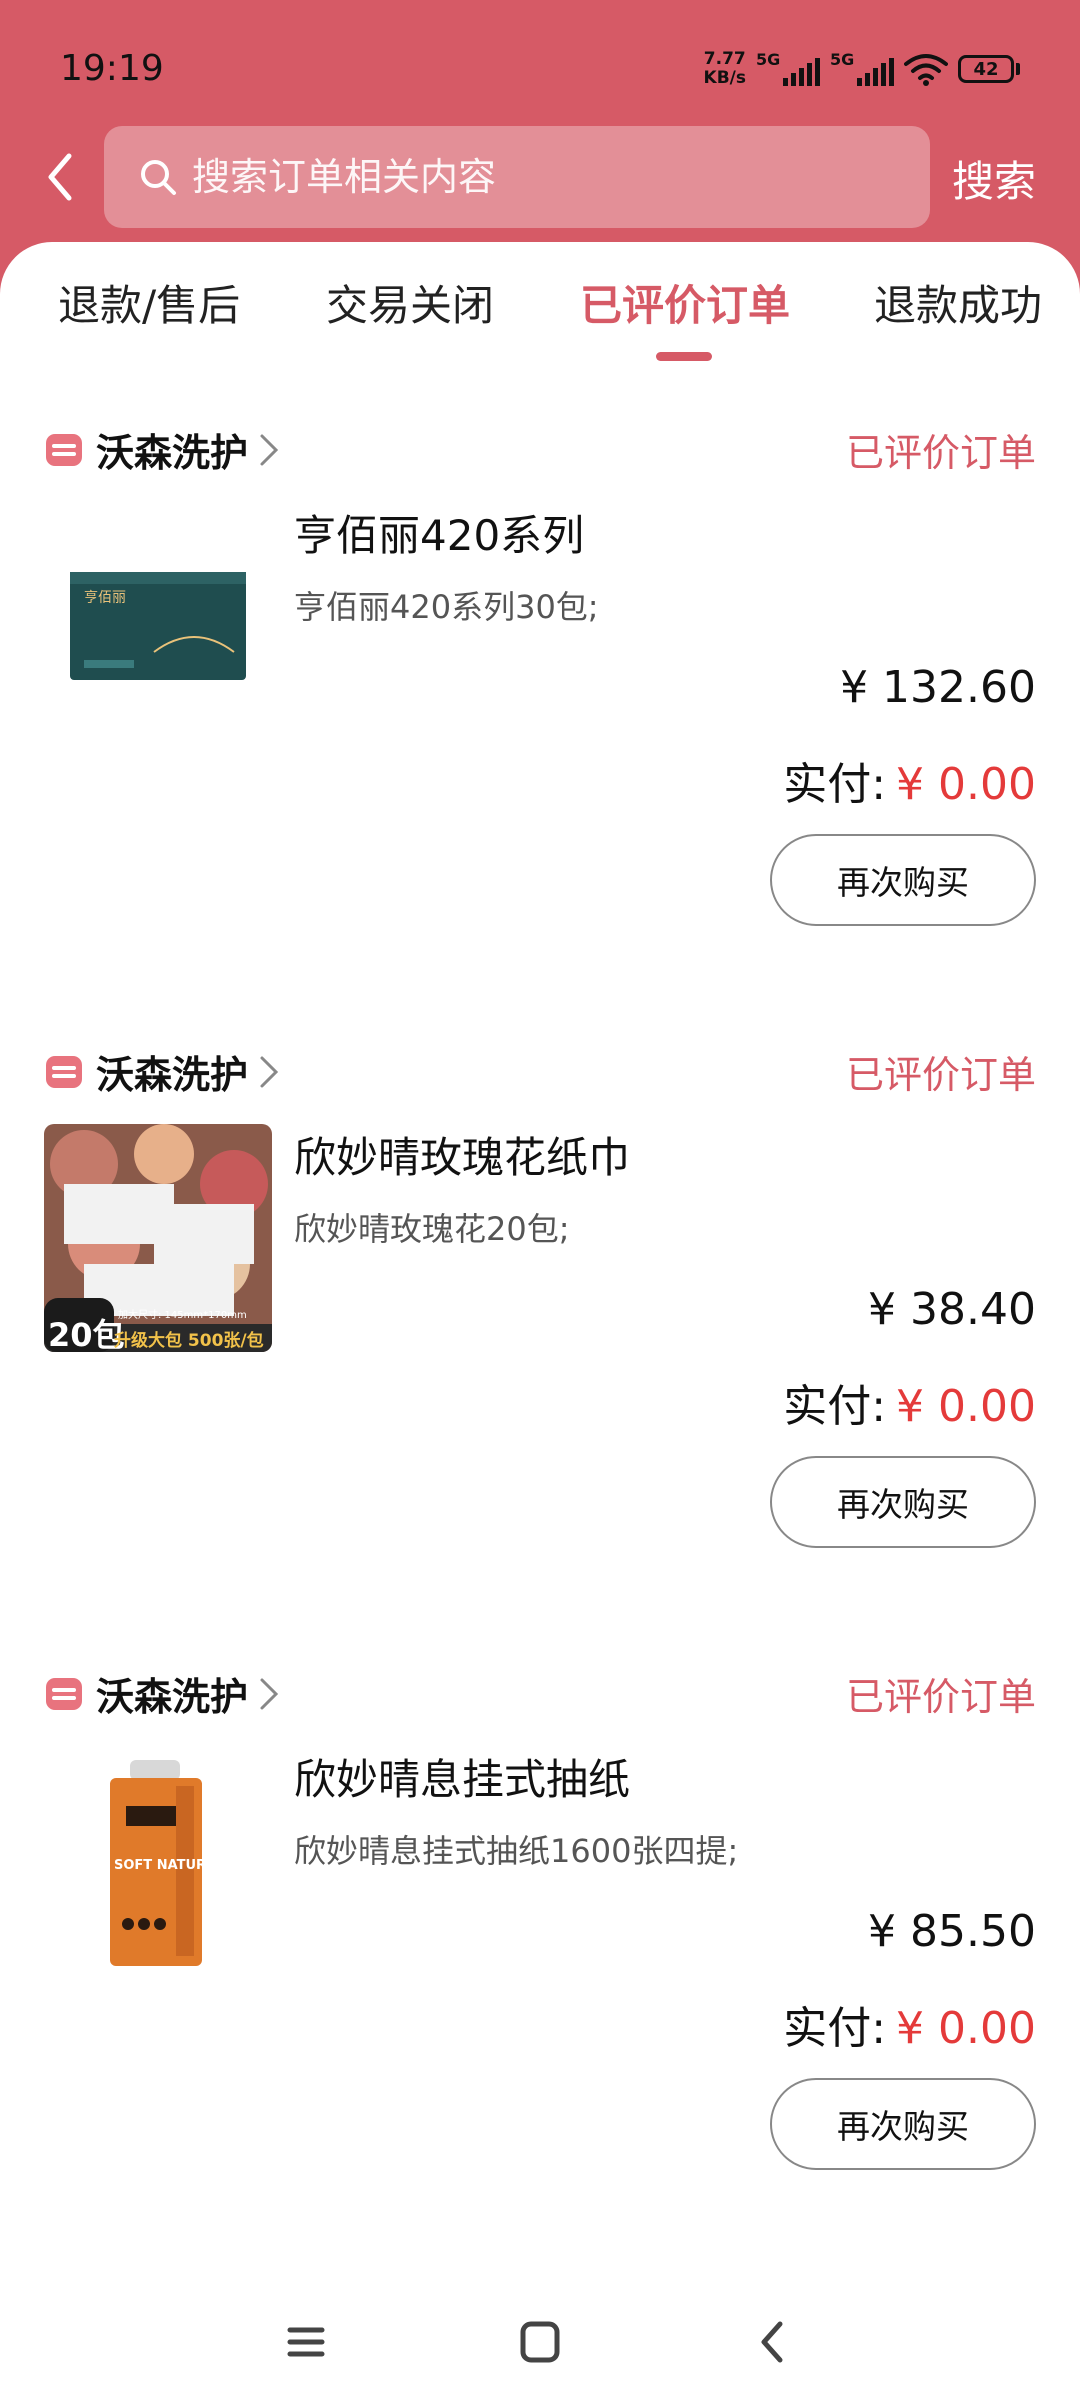  Describe the element at coordinates (926, 70) in the screenshot. I see `wifi-icon` at that location.